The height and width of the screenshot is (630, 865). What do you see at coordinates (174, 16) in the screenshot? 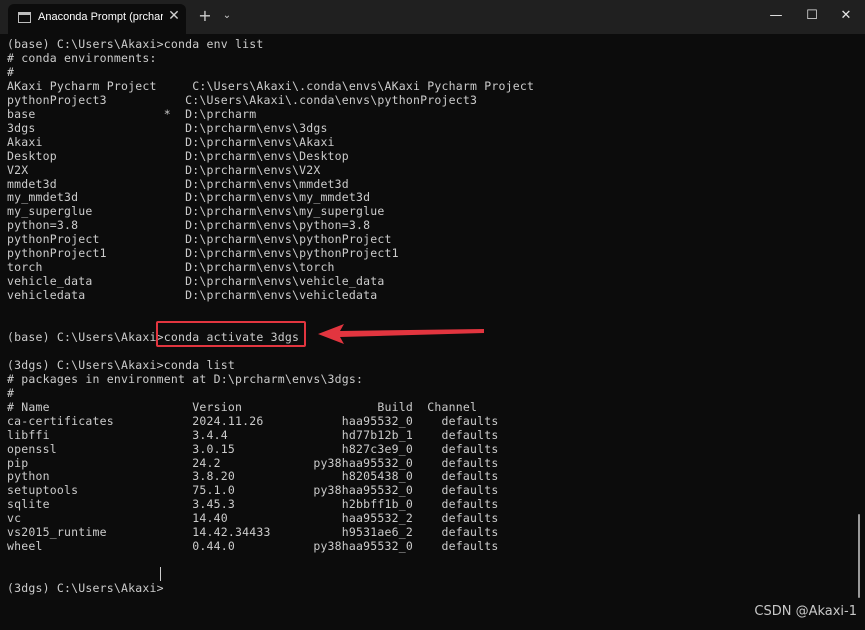
I see `tab-close-button: ✕` at bounding box center [174, 16].